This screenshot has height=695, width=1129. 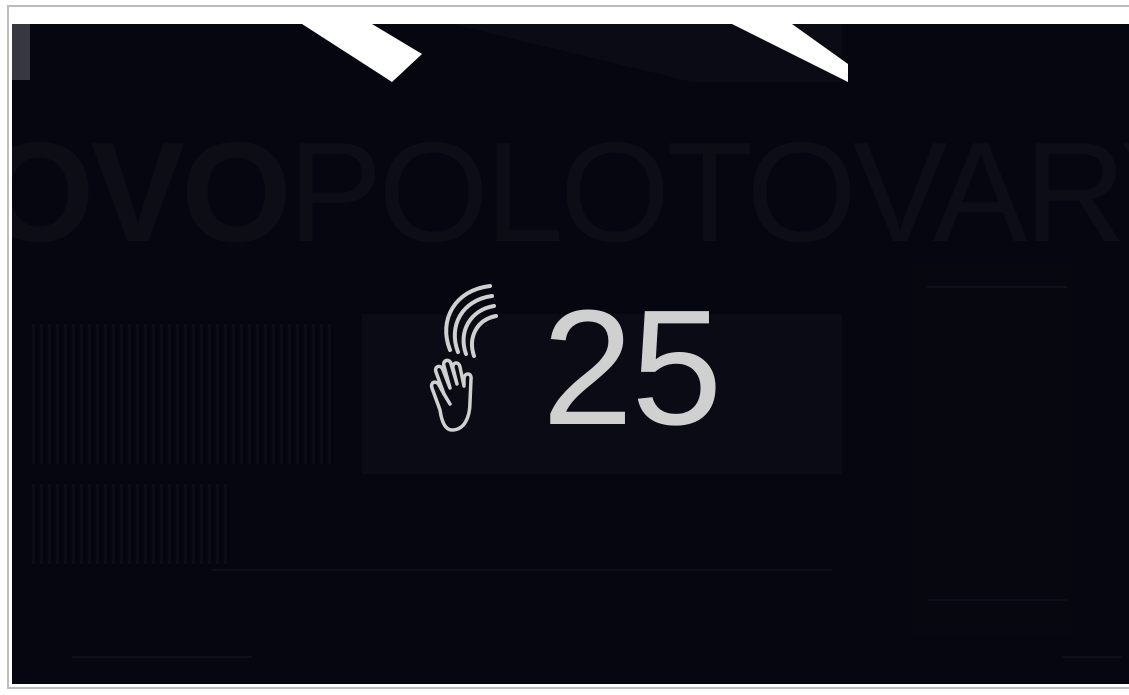 I want to click on background-footer-line-left, so click(x=162, y=657).